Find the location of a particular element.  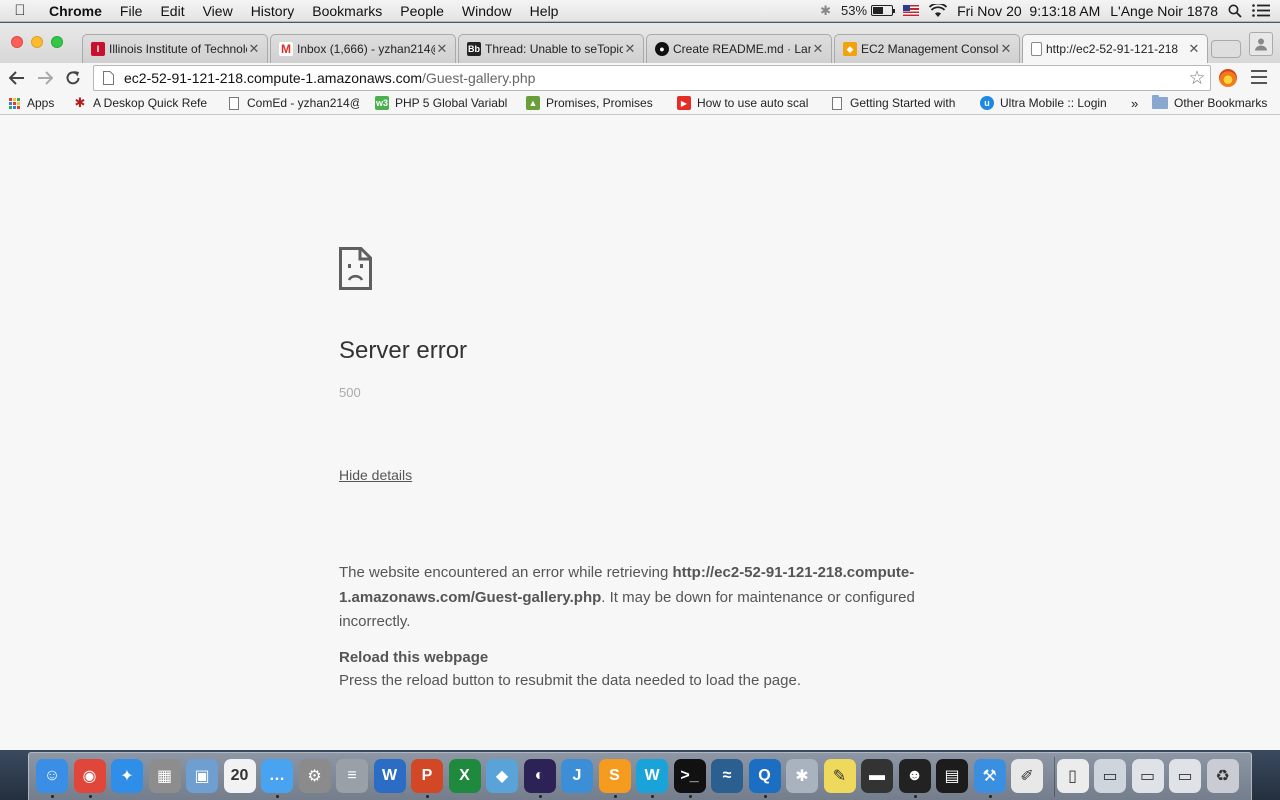

reload-button is located at coordinates (73, 78).